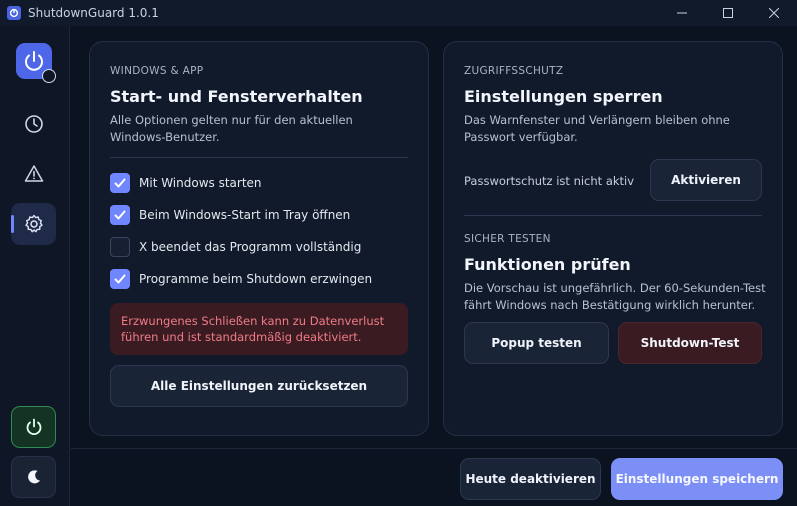  I want to click on theme-toggle-button, so click(33, 477).